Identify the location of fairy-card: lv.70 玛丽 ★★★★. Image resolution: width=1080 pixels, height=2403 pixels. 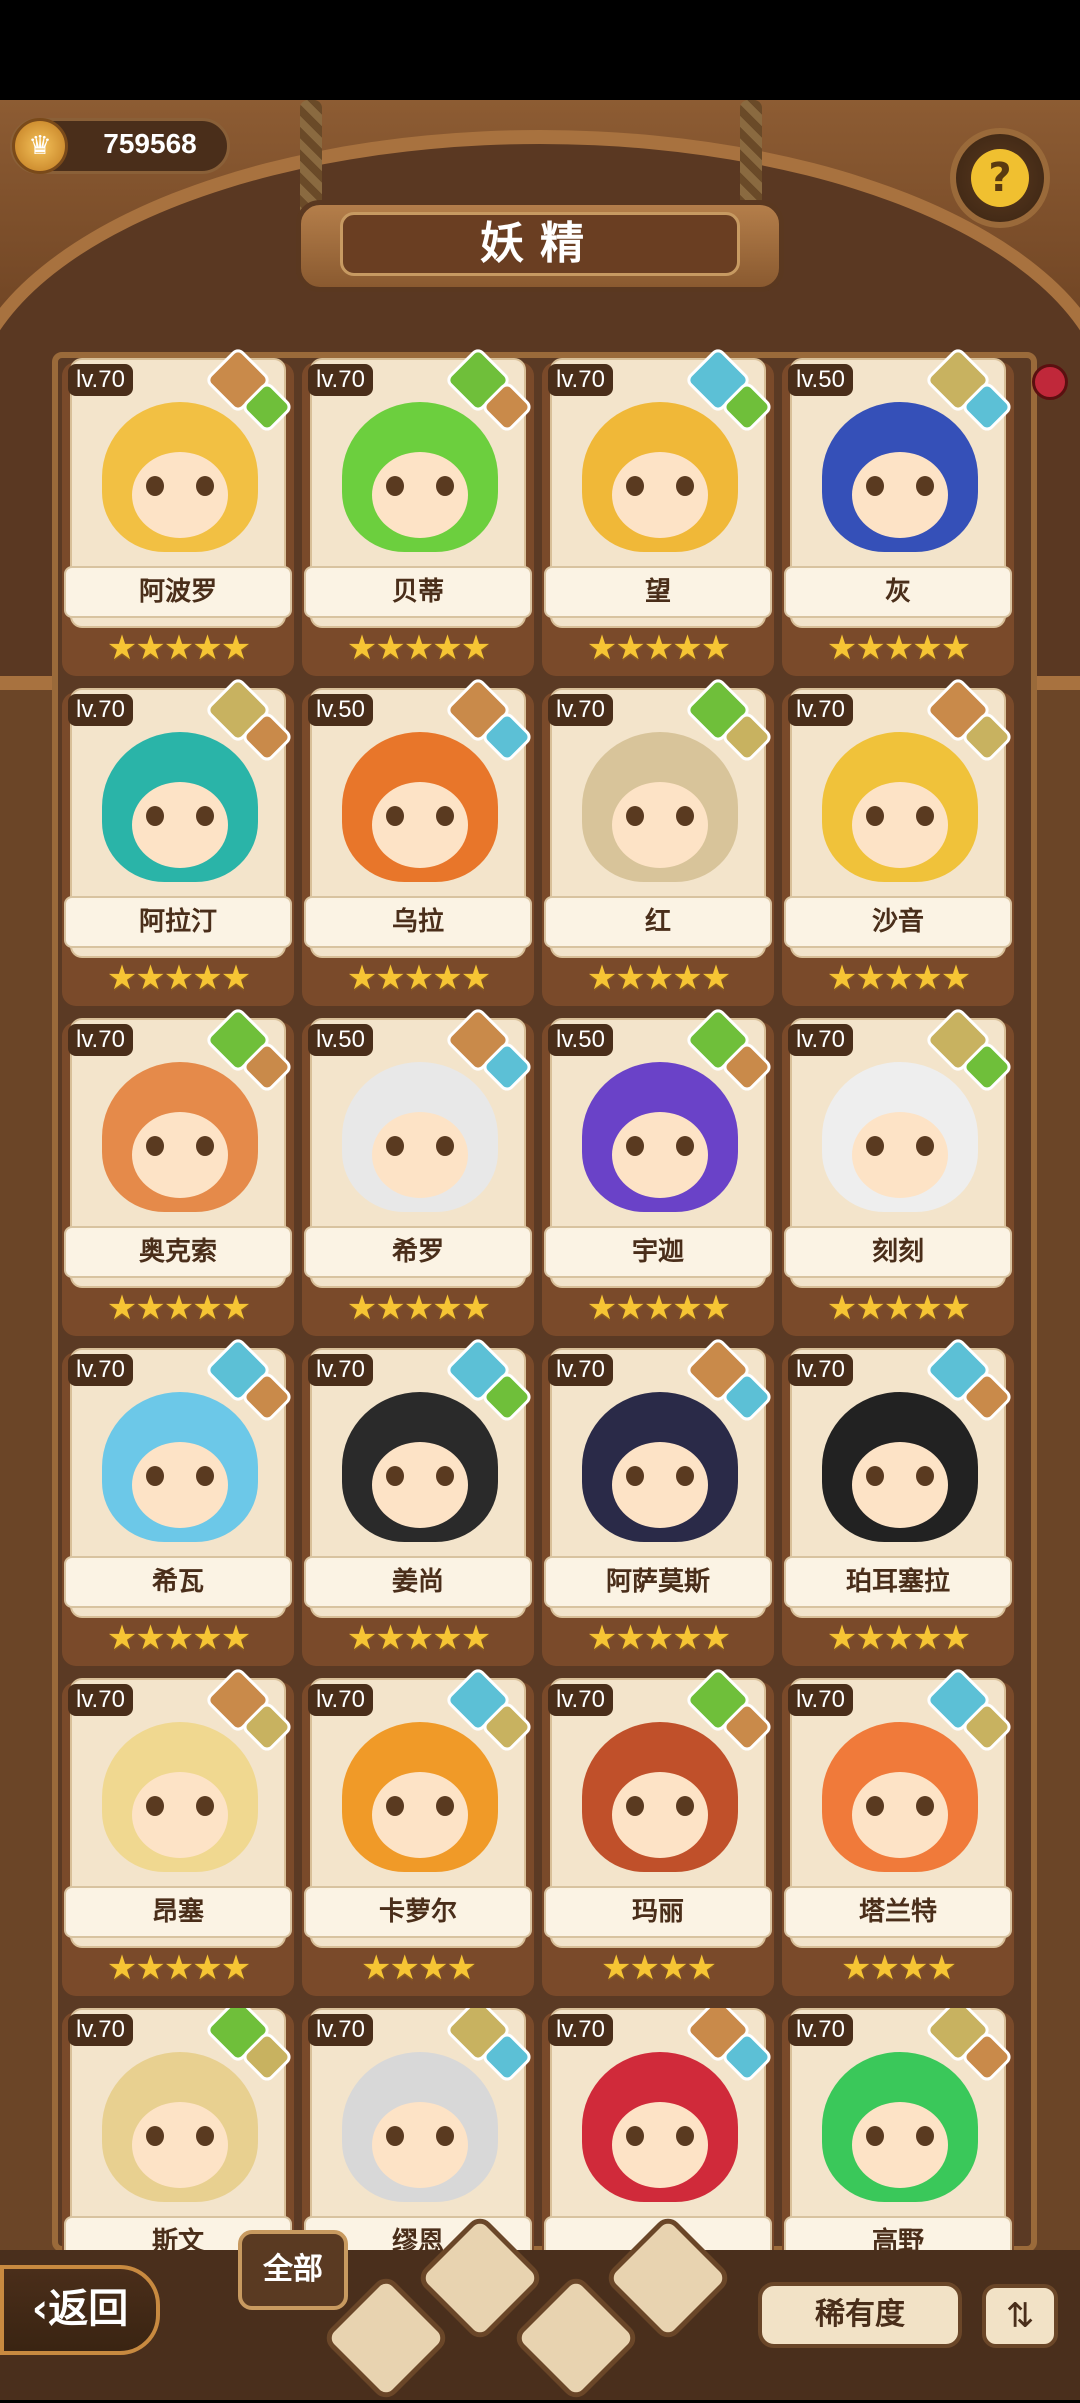
(658, 1831).